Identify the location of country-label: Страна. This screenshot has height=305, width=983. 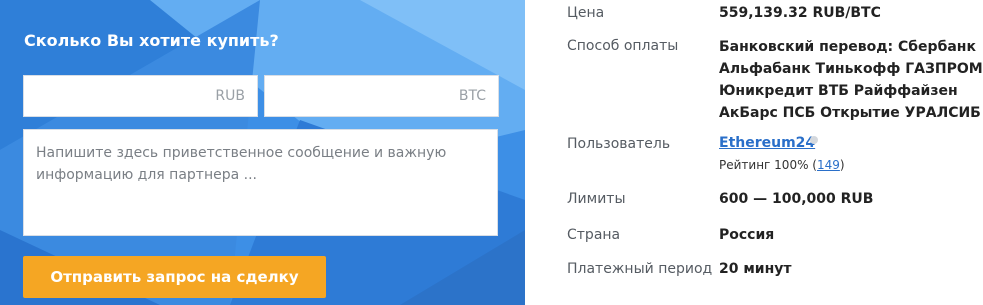
(594, 235).